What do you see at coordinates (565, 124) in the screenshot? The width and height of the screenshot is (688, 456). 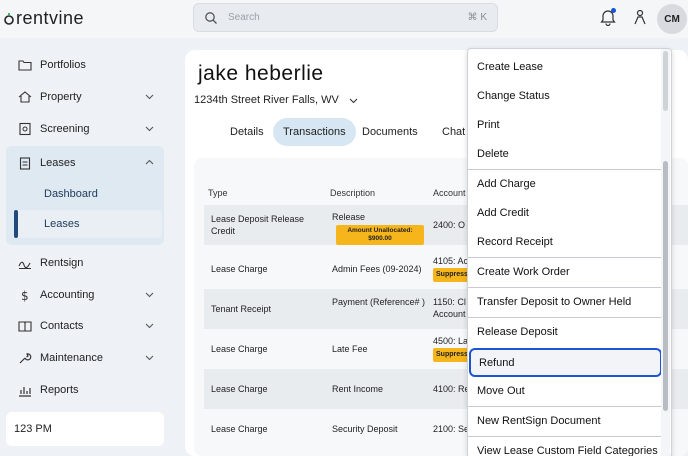 I see `menu-item-print: Print` at bounding box center [565, 124].